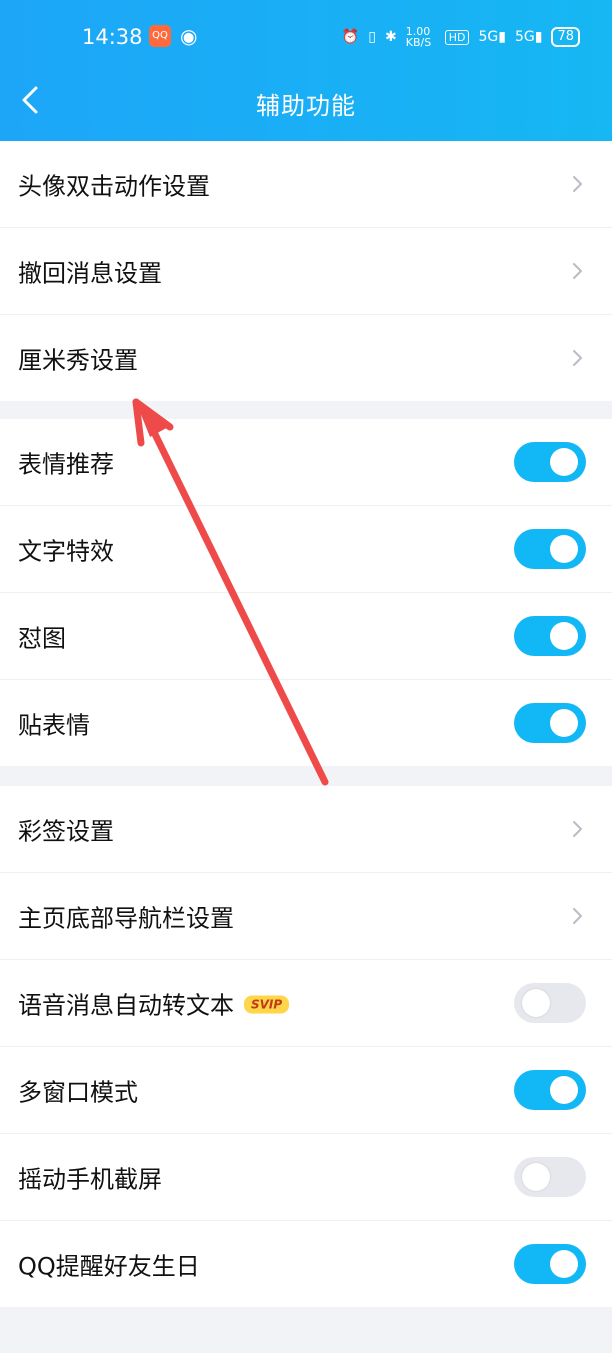 The height and width of the screenshot is (1353, 612). Describe the element at coordinates (306, 723) in the screenshot. I see `settings-row: 贴表情` at that location.